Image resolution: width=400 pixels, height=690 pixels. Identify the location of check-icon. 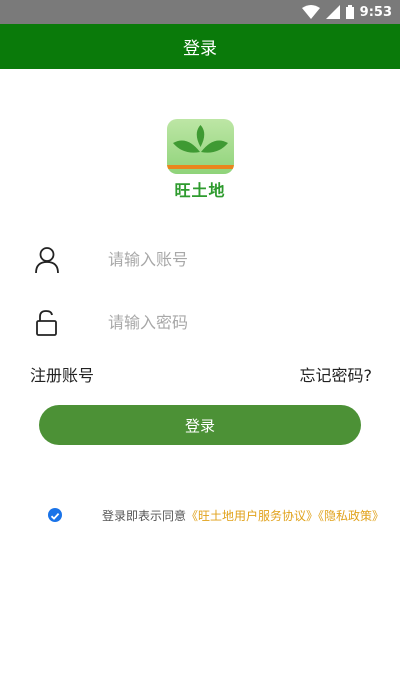
(55, 516).